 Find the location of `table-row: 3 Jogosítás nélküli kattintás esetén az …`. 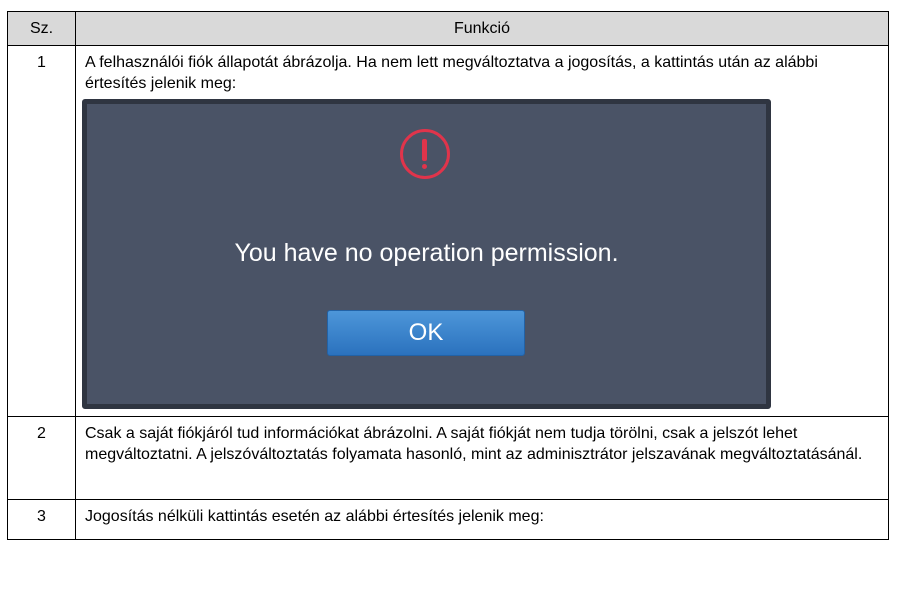

table-row: 3 Jogosítás nélküli kattintás esetén az … is located at coordinates (448, 519).